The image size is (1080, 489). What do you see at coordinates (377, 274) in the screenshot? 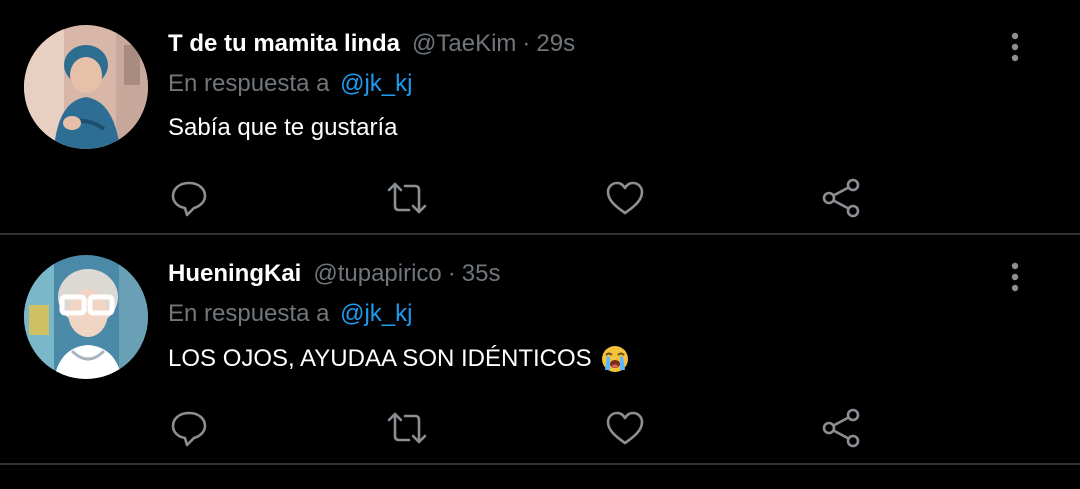
I see `username-handle: @tupapirico` at bounding box center [377, 274].